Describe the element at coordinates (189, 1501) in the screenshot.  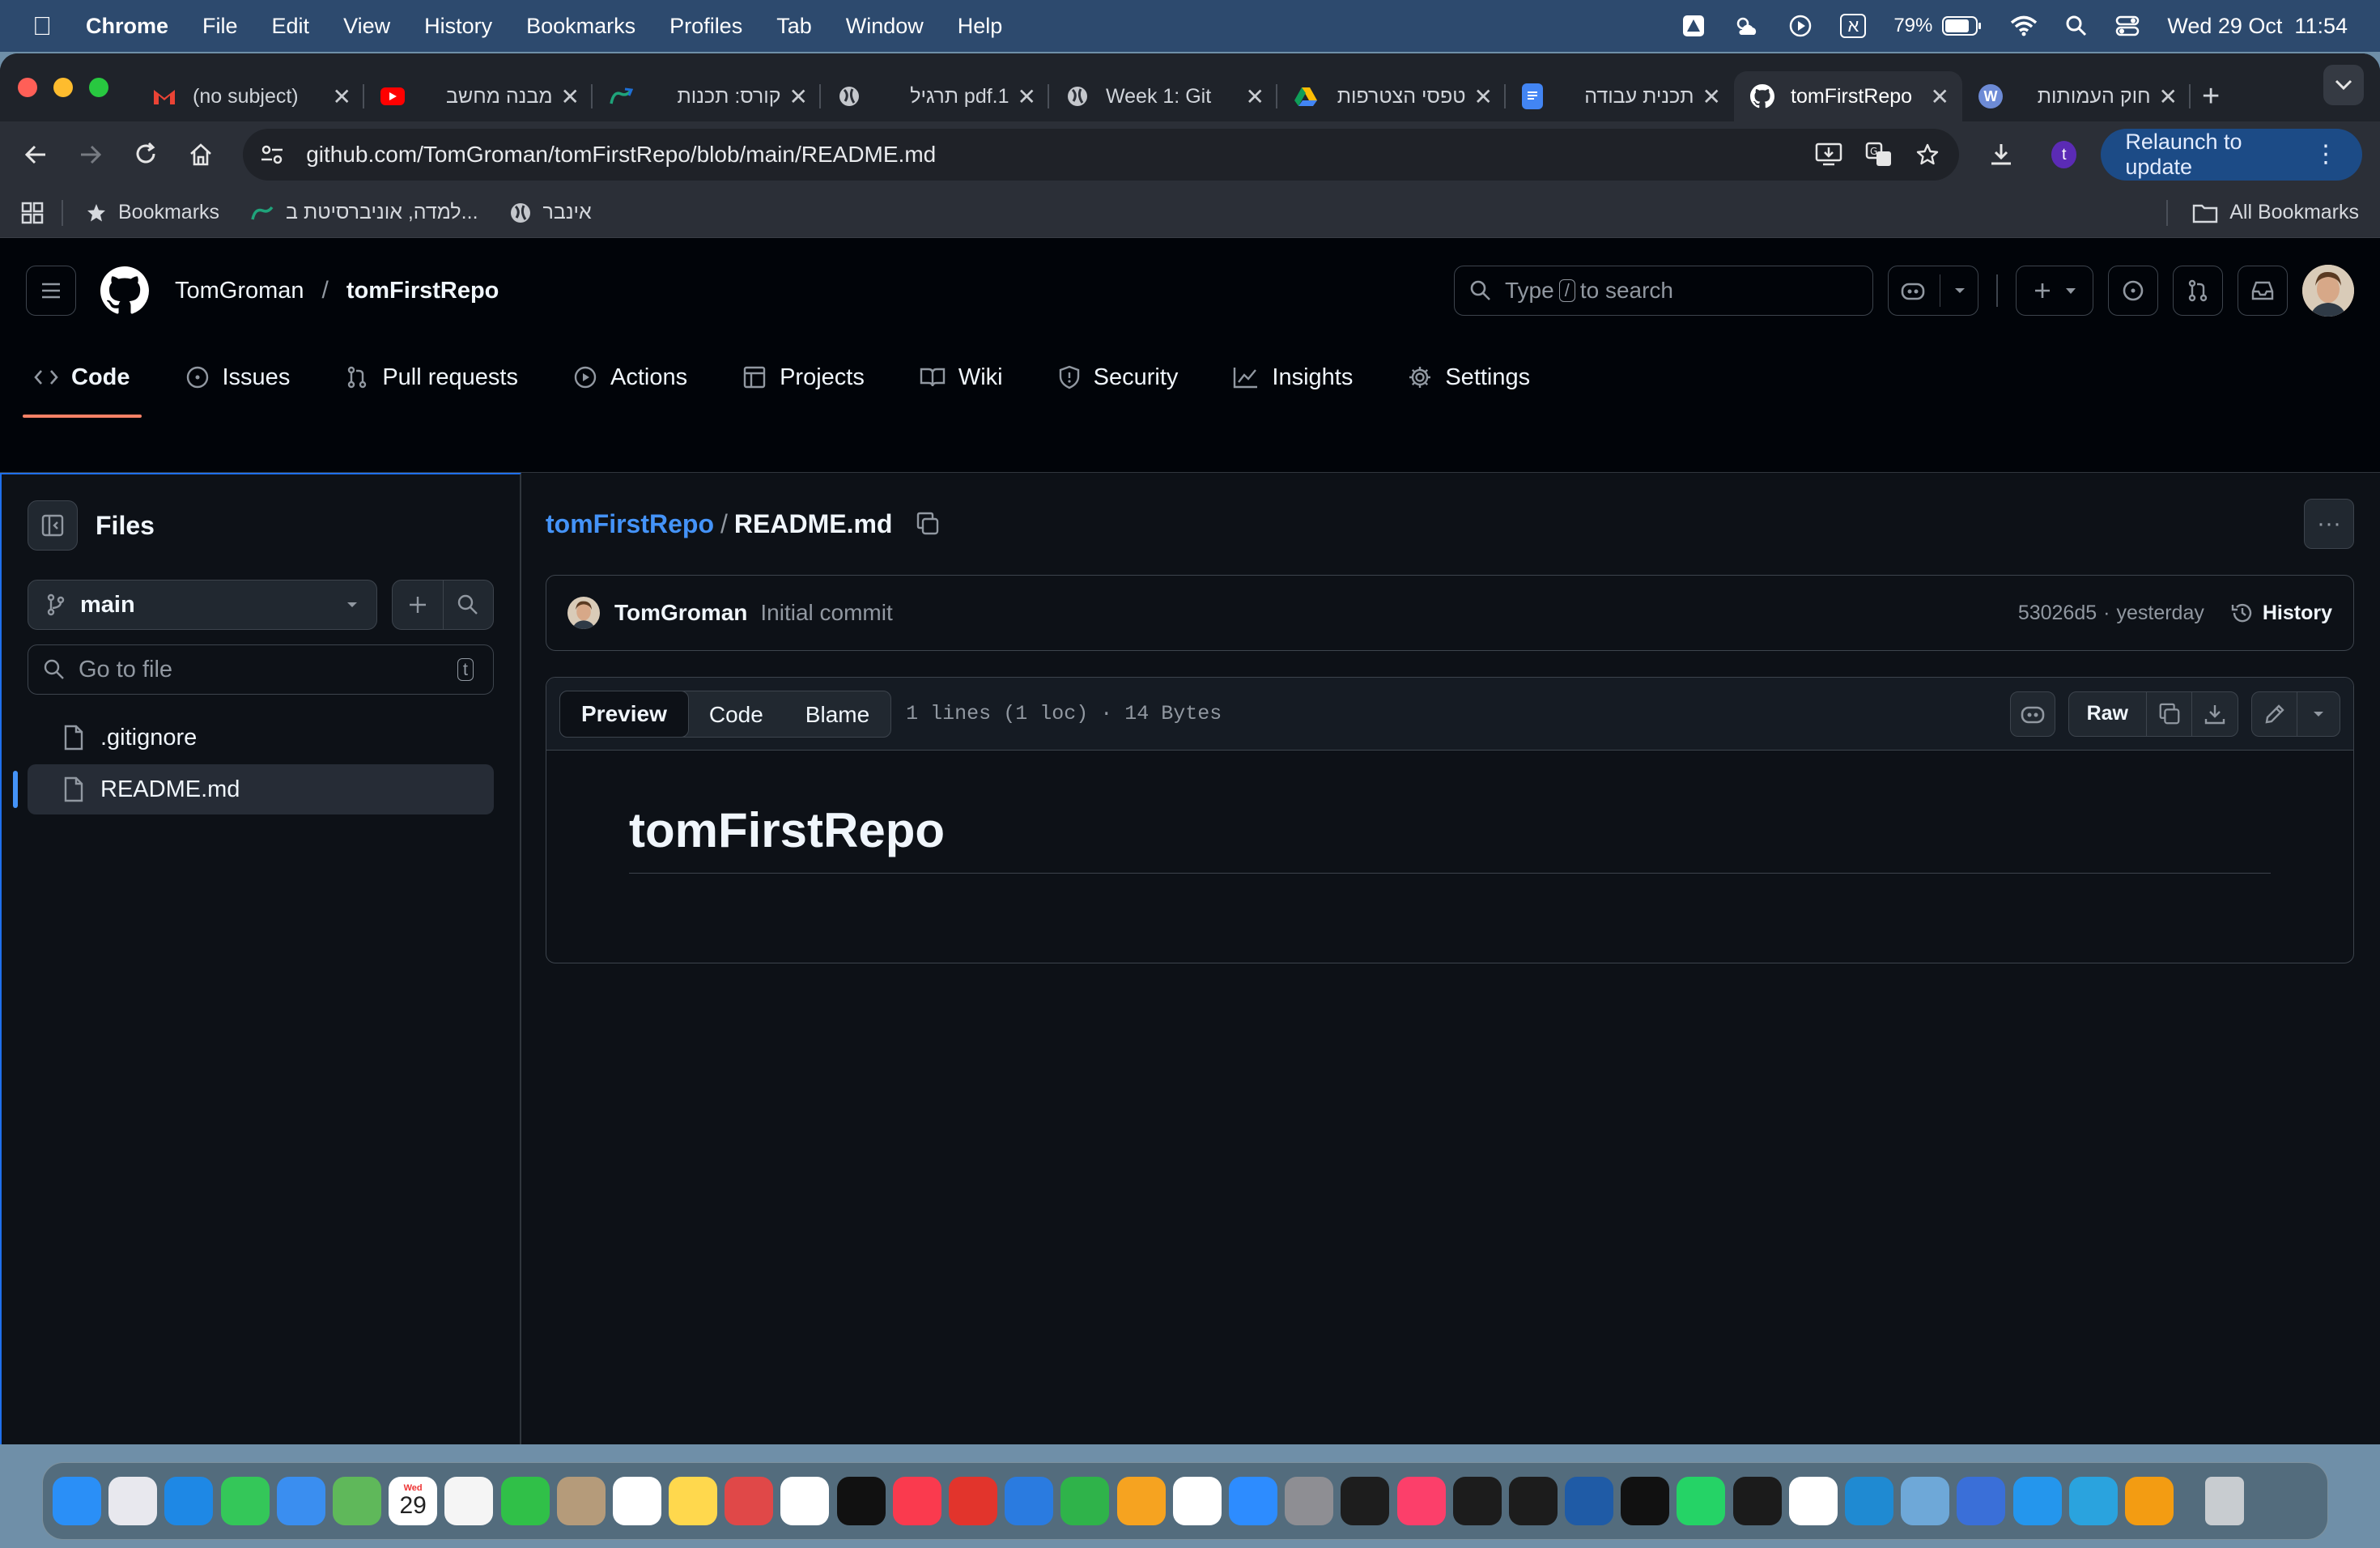
I see `safari-app-icon` at that location.